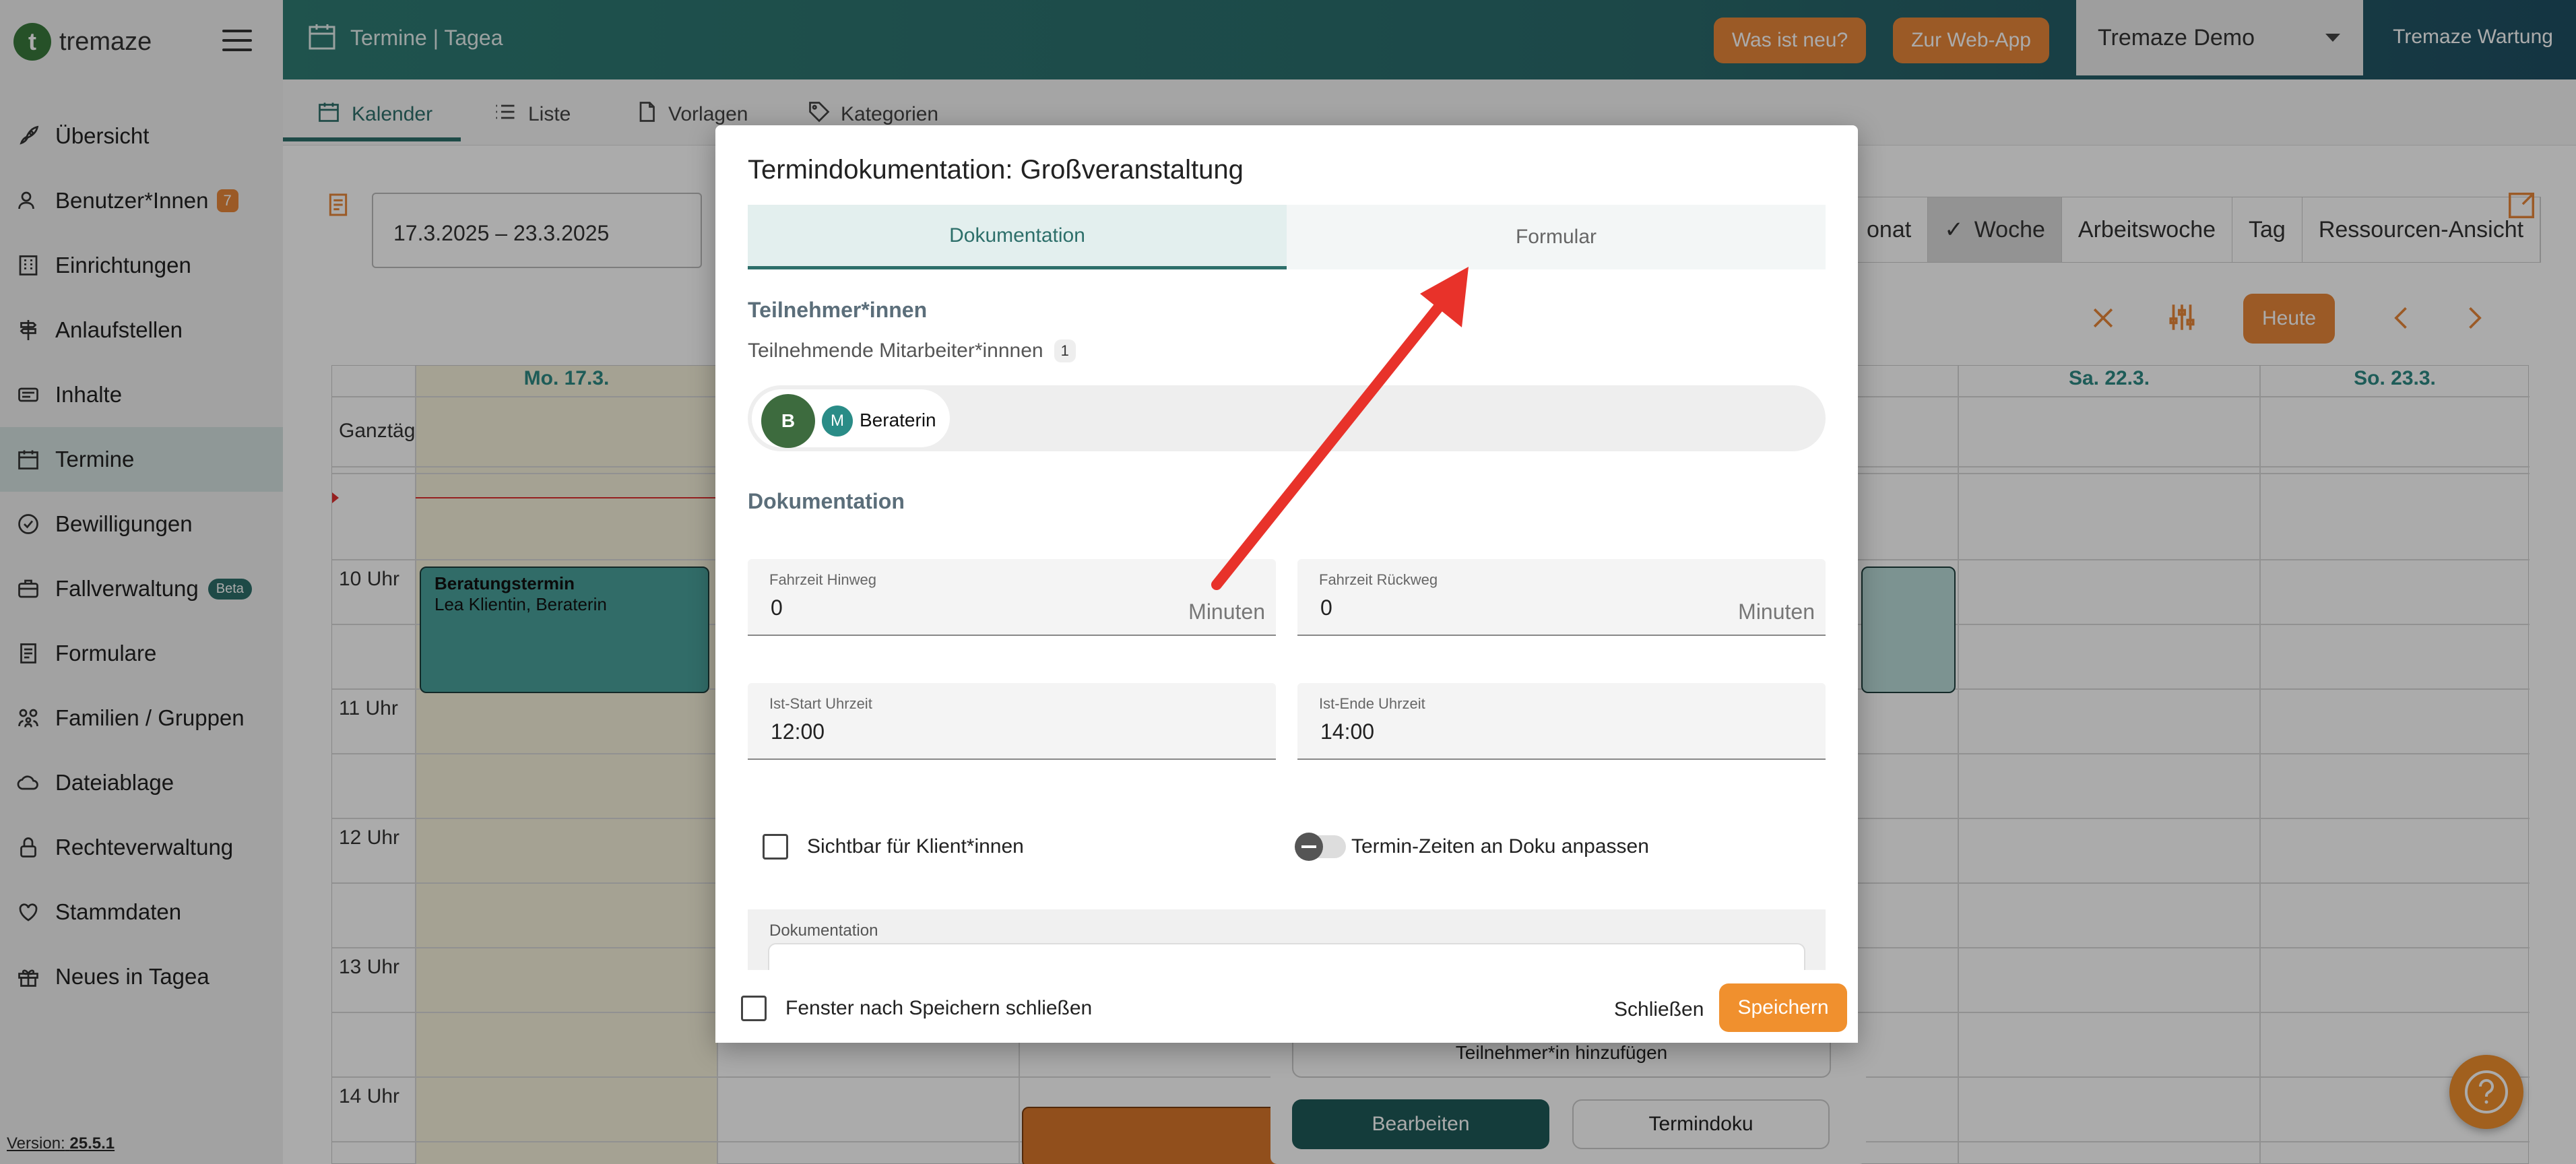 The image size is (2576, 1164). What do you see at coordinates (1012, 722) in the screenshot?
I see `actual-start-field: Ist-Start Uhrzeit 12:00` at bounding box center [1012, 722].